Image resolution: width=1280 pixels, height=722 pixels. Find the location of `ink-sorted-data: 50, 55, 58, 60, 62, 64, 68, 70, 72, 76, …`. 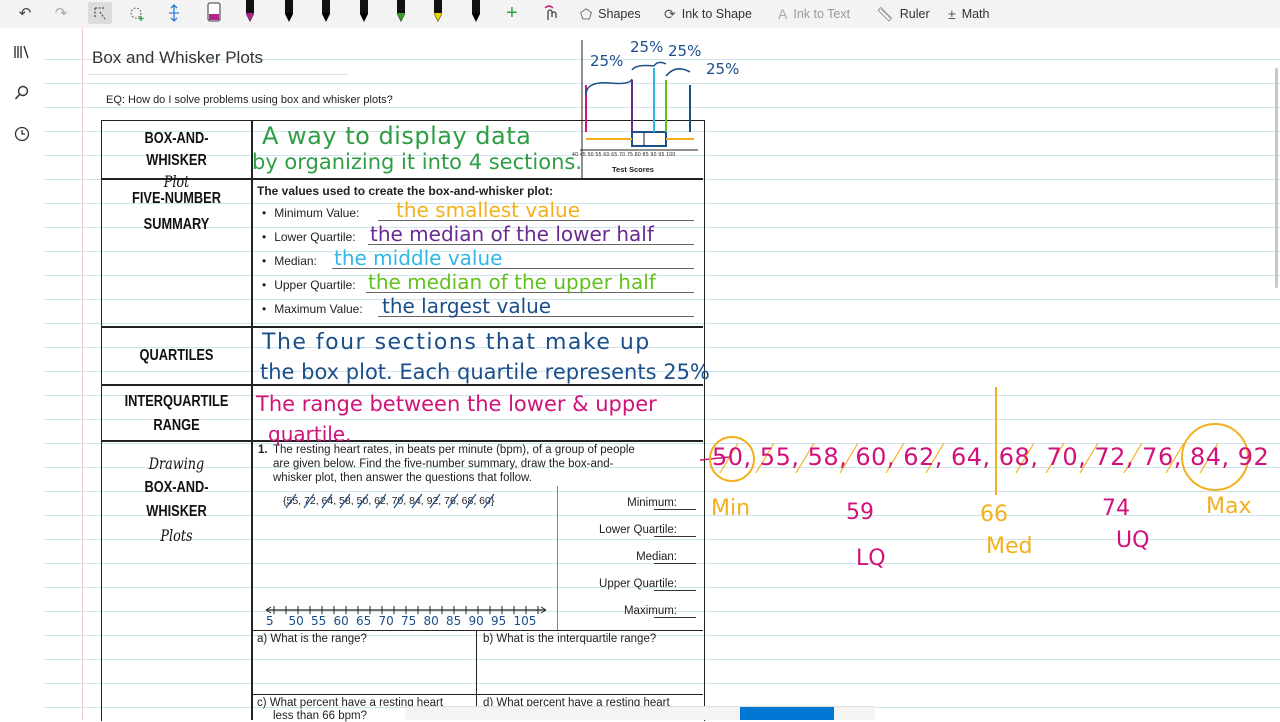

ink-sorted-data: 50, 55, 58, 60, 62, 64, 68, 70, 72, 76, … is located at coordinates (991, 457).